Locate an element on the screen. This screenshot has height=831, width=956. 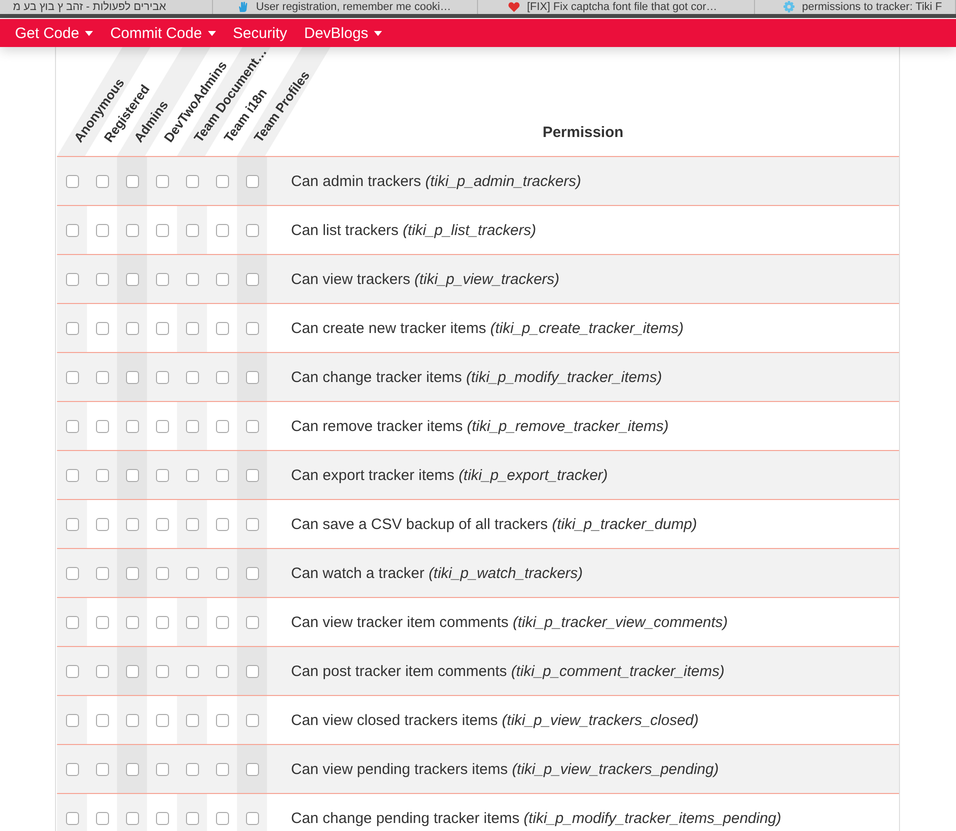
nav-link: Security is located at coordinates (260, 33).